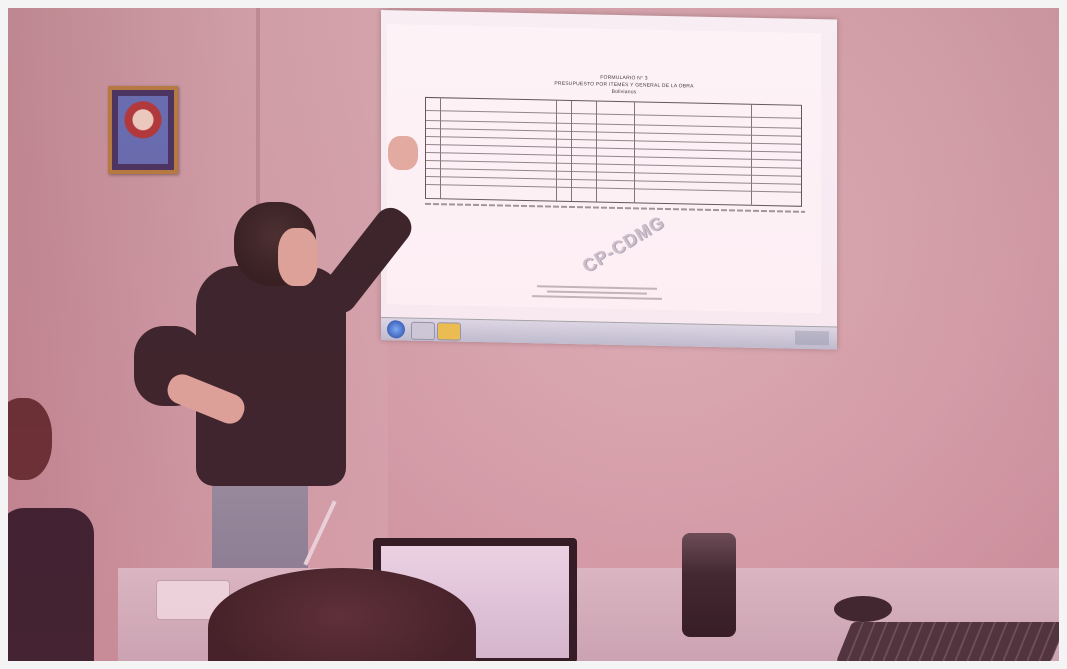 Image resolution: width=1067 pixels, height=669 pixels. Describe the element at coordinates (403, 153) in the screenshot. I see `presenter-pointing-hand` at that location.